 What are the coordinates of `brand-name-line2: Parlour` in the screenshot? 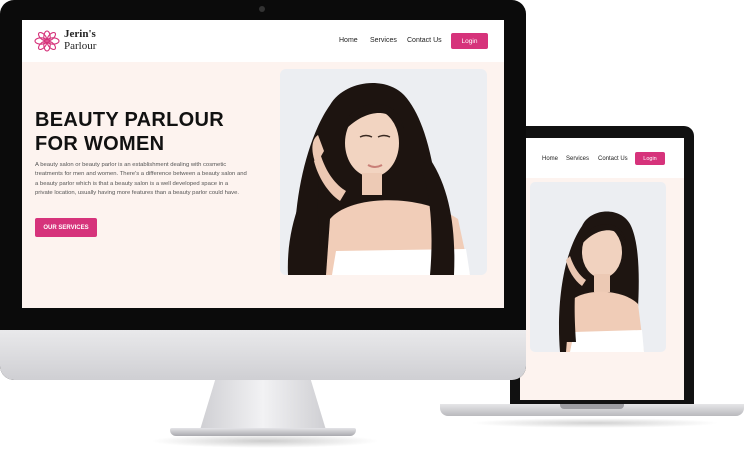 It's located at (80, 46).